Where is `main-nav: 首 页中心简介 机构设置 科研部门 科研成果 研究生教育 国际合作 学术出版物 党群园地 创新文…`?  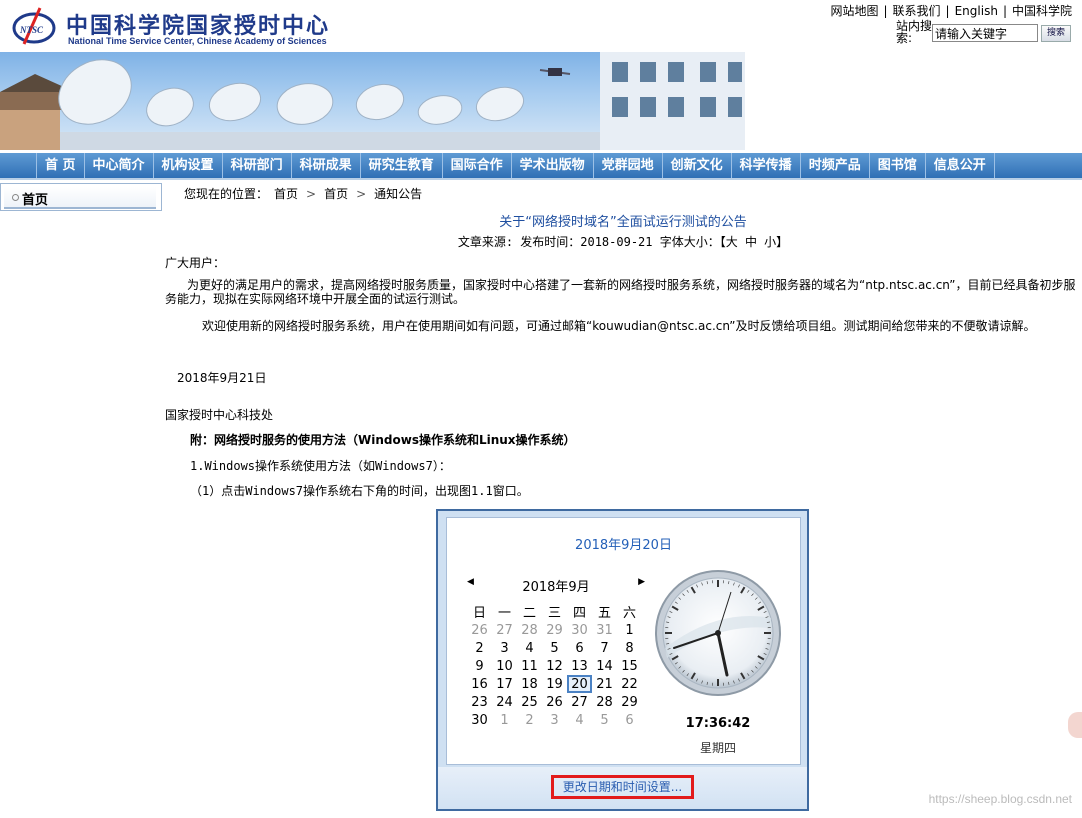 main-nav: 首 页中心简介 机构设置 科研部门 科研成果 研究生教育 国际合作 学术出版物 党群园地 创新文… is located at coordinates (541, 166).